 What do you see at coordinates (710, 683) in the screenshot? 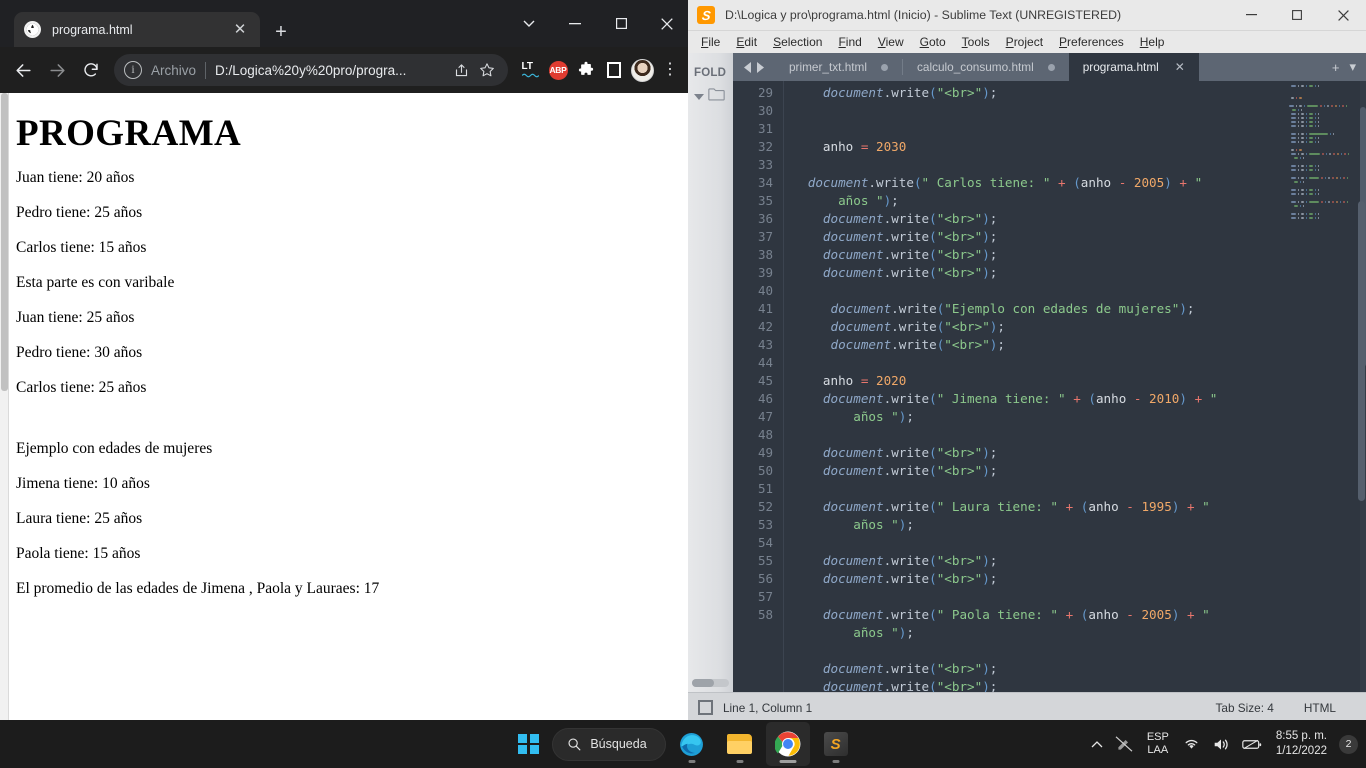
I see `sidebar-horizontal-scrollbar` at bounding box center [710, 683].